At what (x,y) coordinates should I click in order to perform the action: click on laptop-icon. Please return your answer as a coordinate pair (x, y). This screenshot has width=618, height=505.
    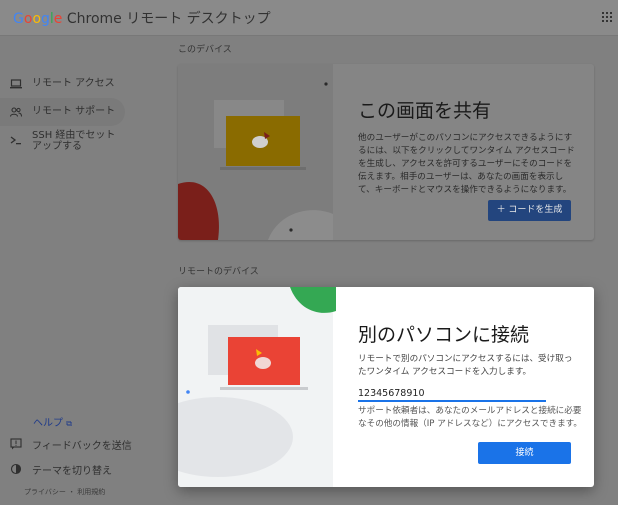
    Looking at the image, I should click on (16, 84).